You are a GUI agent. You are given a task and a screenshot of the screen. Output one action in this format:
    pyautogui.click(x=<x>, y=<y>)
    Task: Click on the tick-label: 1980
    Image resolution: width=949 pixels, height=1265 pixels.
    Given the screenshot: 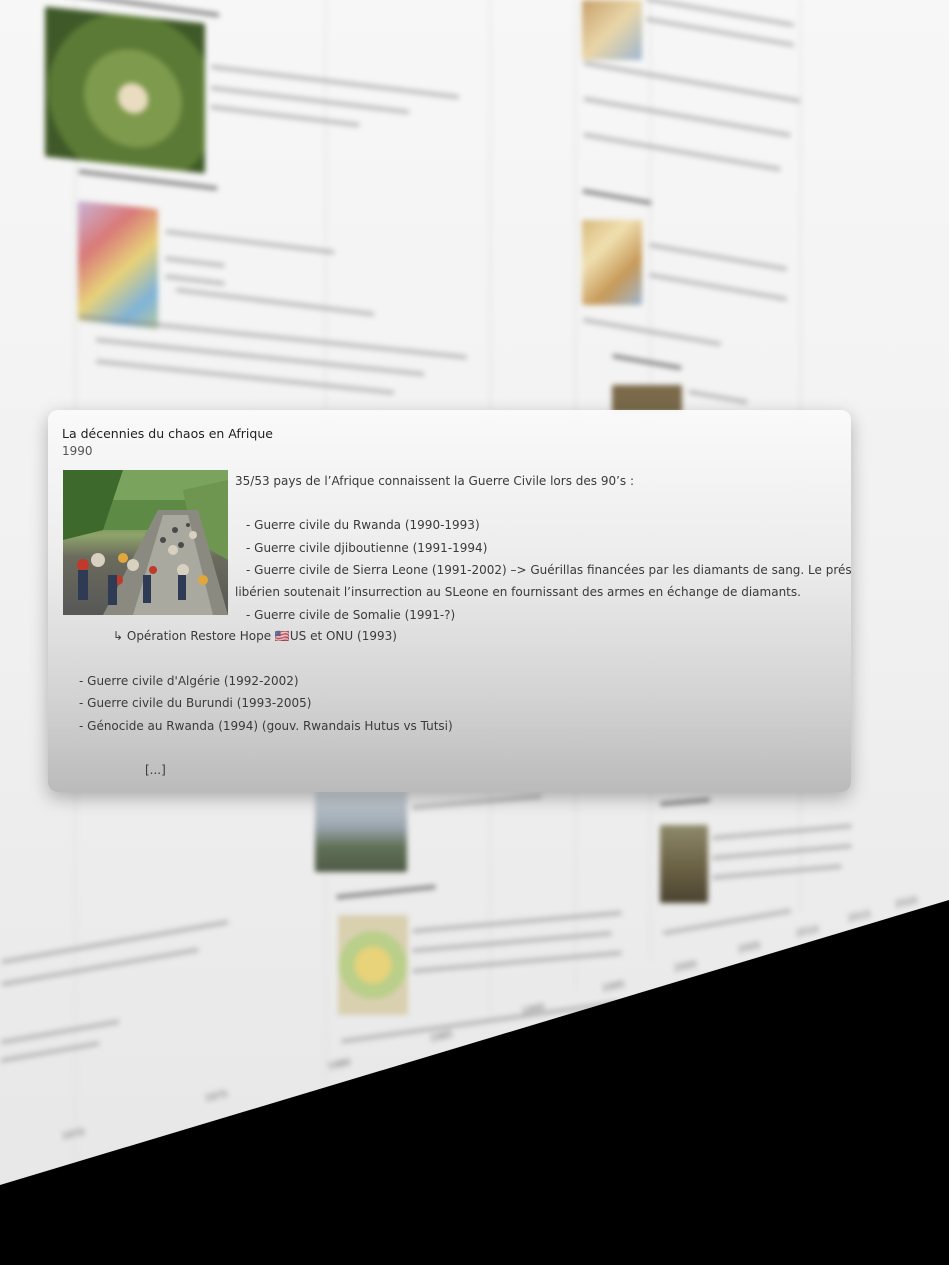 What is the action you would take?
    pyautogui.click(x=339, y=1065)
    